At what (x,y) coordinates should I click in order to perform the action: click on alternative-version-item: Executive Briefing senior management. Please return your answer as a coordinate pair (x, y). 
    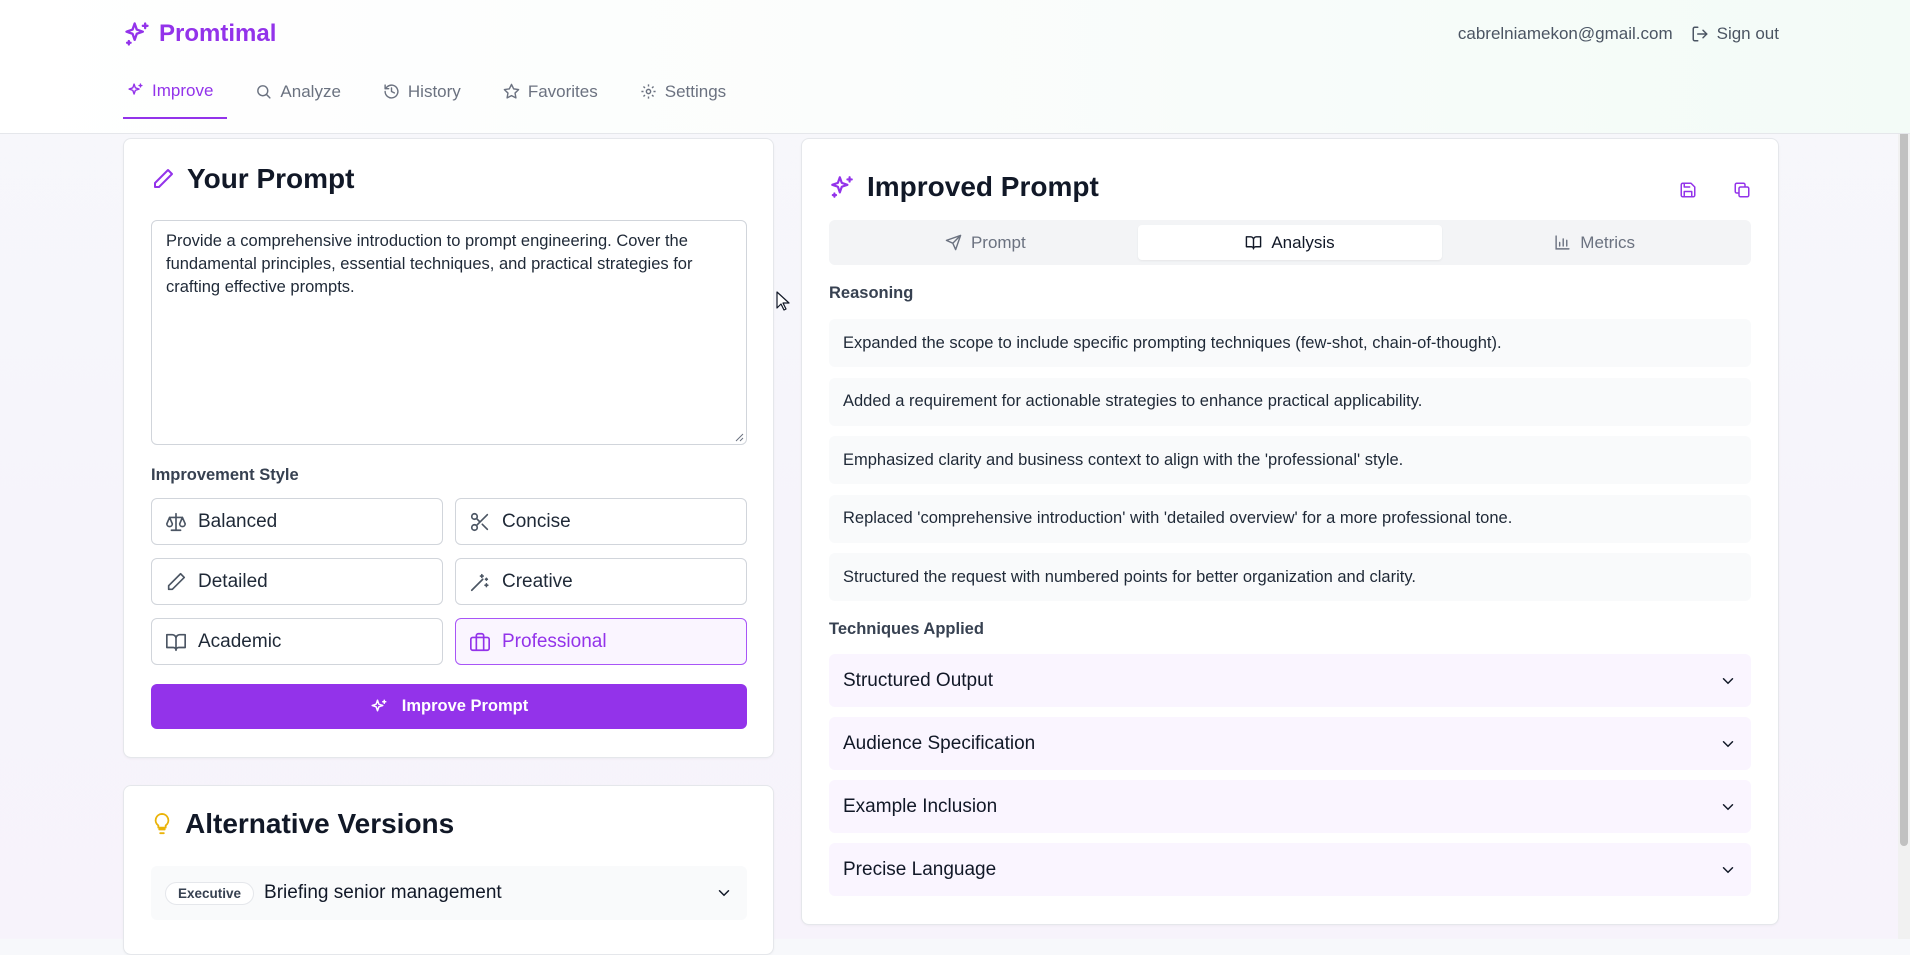
    Looking at the image, I should click on (449, 893).